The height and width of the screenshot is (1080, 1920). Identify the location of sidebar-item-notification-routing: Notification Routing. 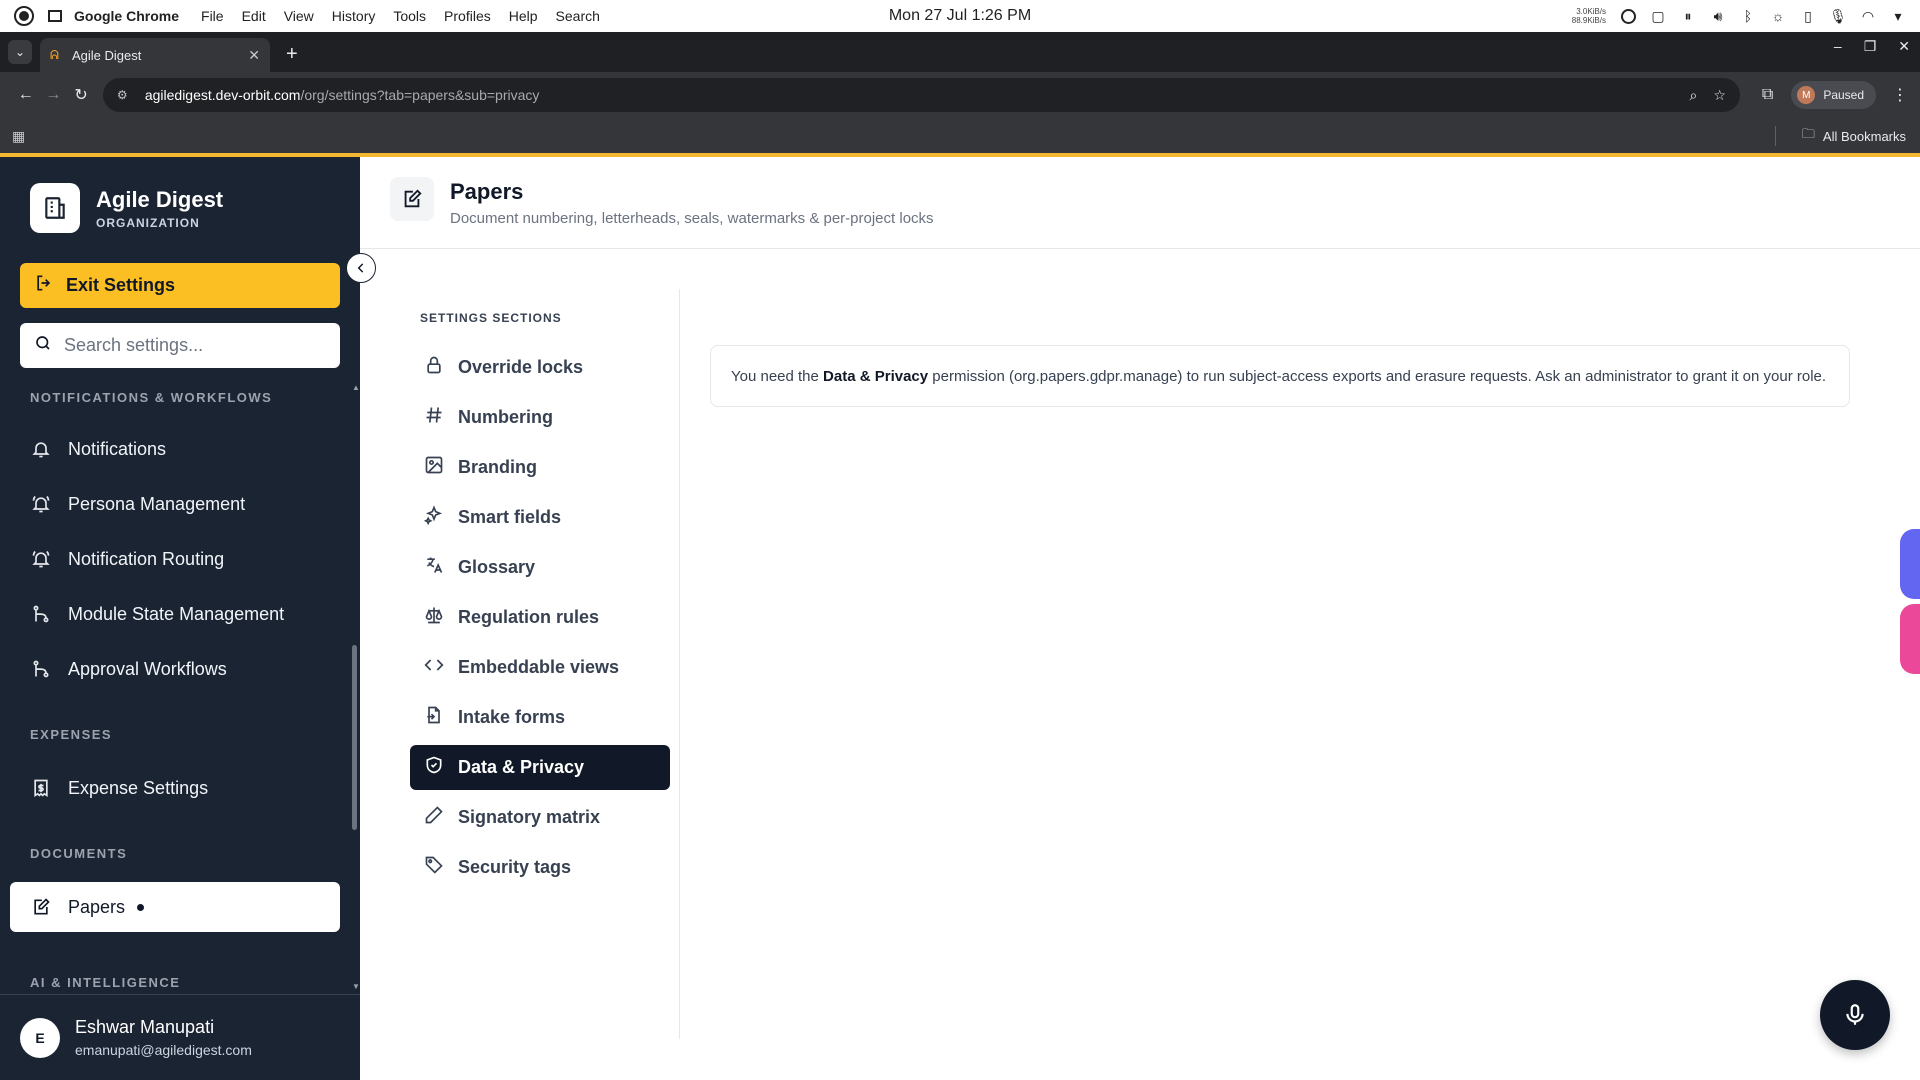
(175, 559).